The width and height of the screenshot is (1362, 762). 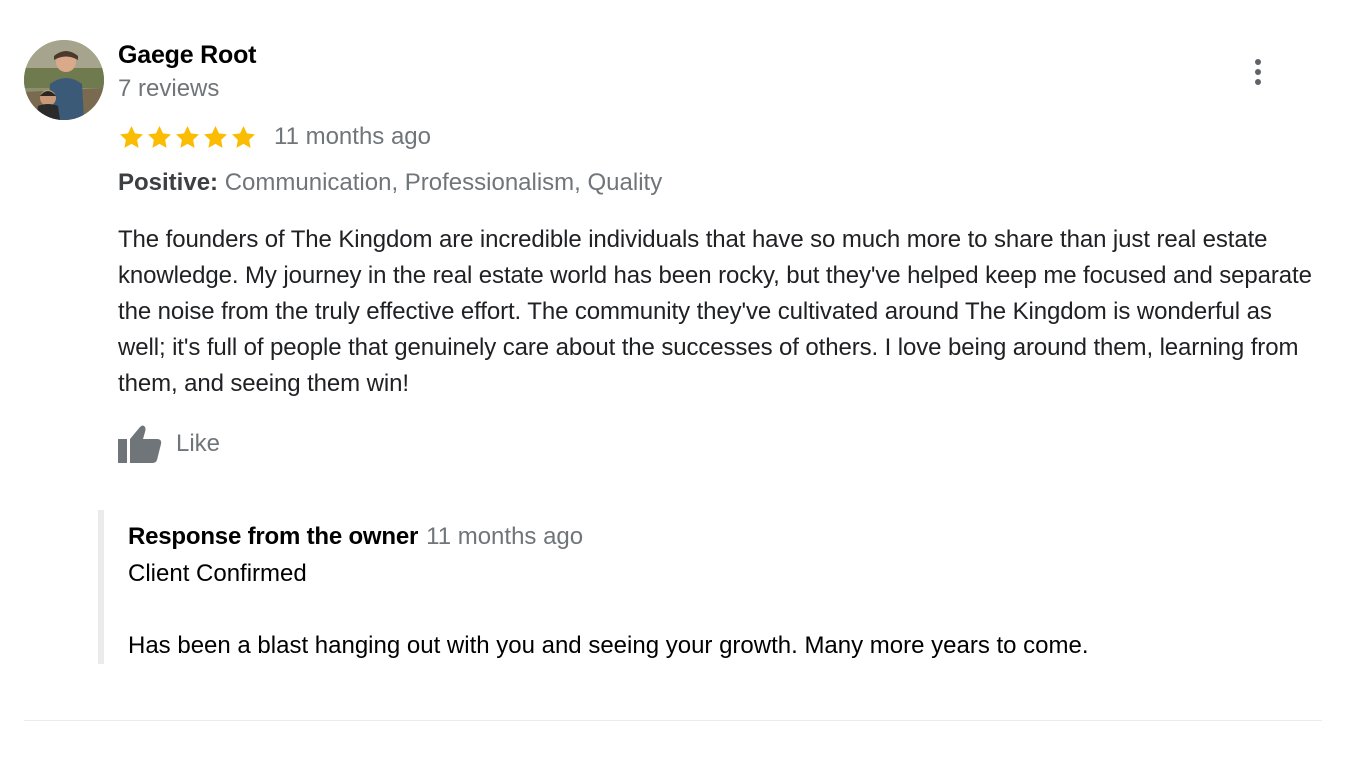 I want to click on highlights-label: Positive:, so click(x=168, y=182).